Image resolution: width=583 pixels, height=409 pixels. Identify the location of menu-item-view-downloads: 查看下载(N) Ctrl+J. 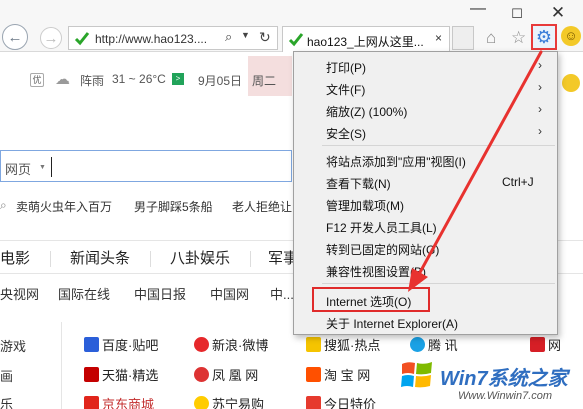
(425, 182).